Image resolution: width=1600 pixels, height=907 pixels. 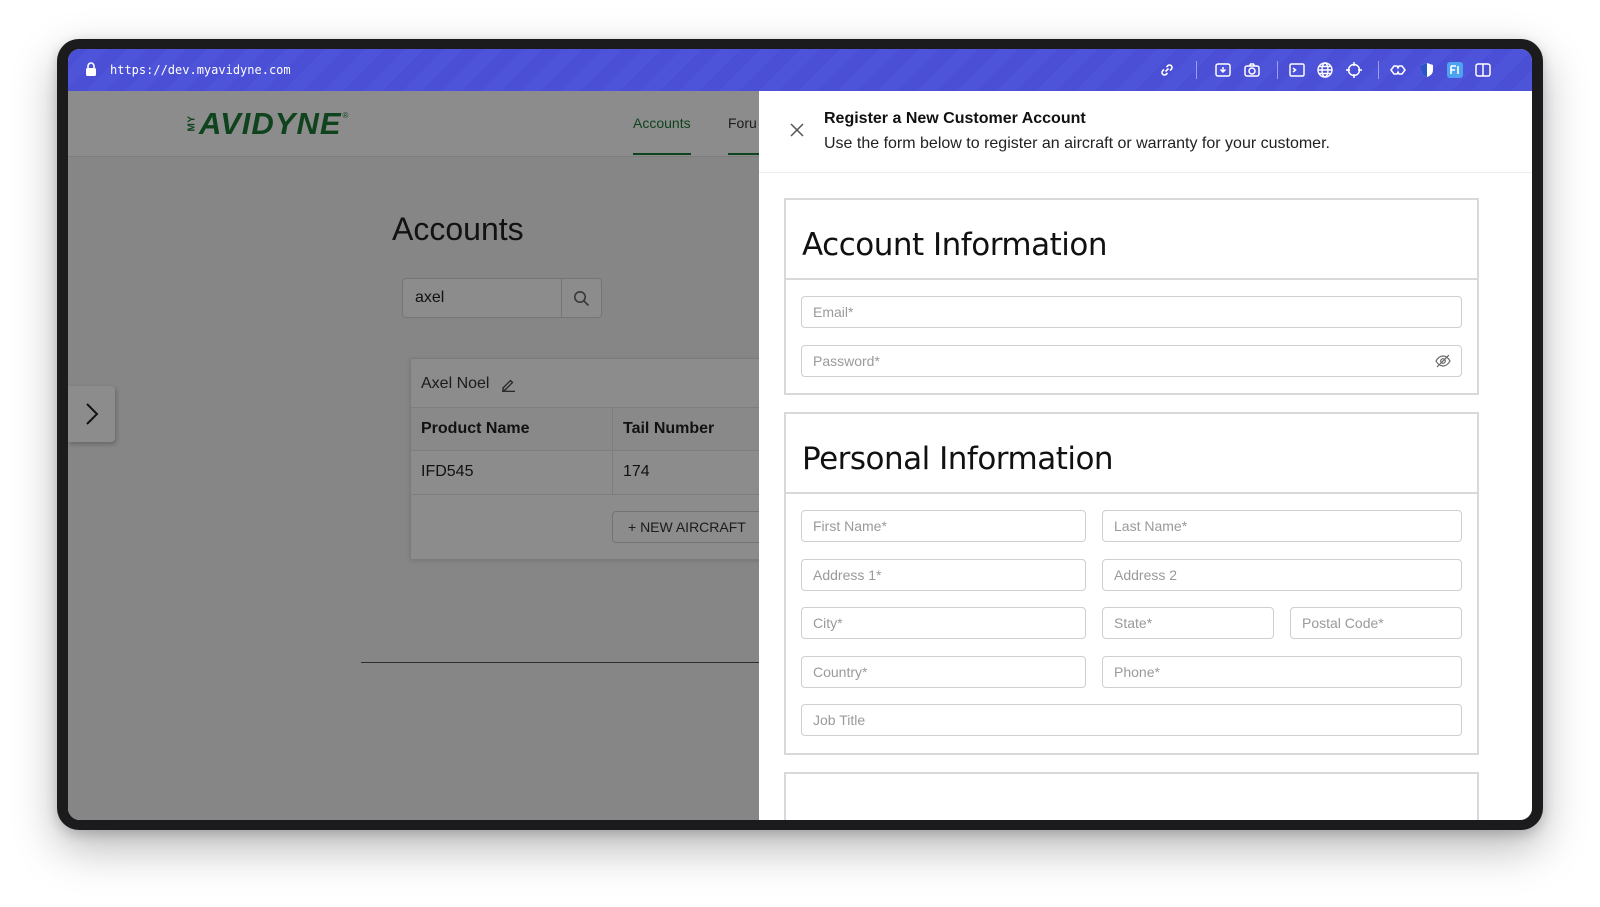 I want to click on phone-input, so click(x=1282, y=672).